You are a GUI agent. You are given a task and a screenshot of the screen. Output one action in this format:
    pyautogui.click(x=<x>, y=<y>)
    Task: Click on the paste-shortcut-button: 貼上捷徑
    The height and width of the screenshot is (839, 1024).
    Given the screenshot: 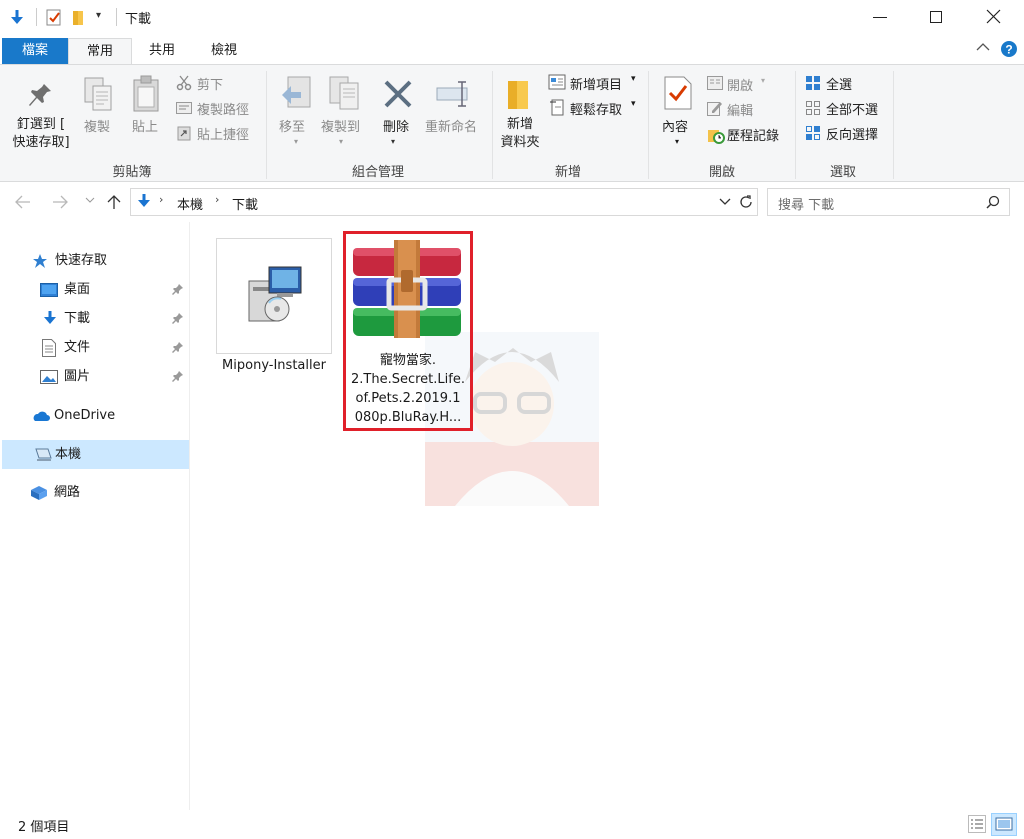 What is the action you would take?
    pyautogui.click(x=223, y=133)
    